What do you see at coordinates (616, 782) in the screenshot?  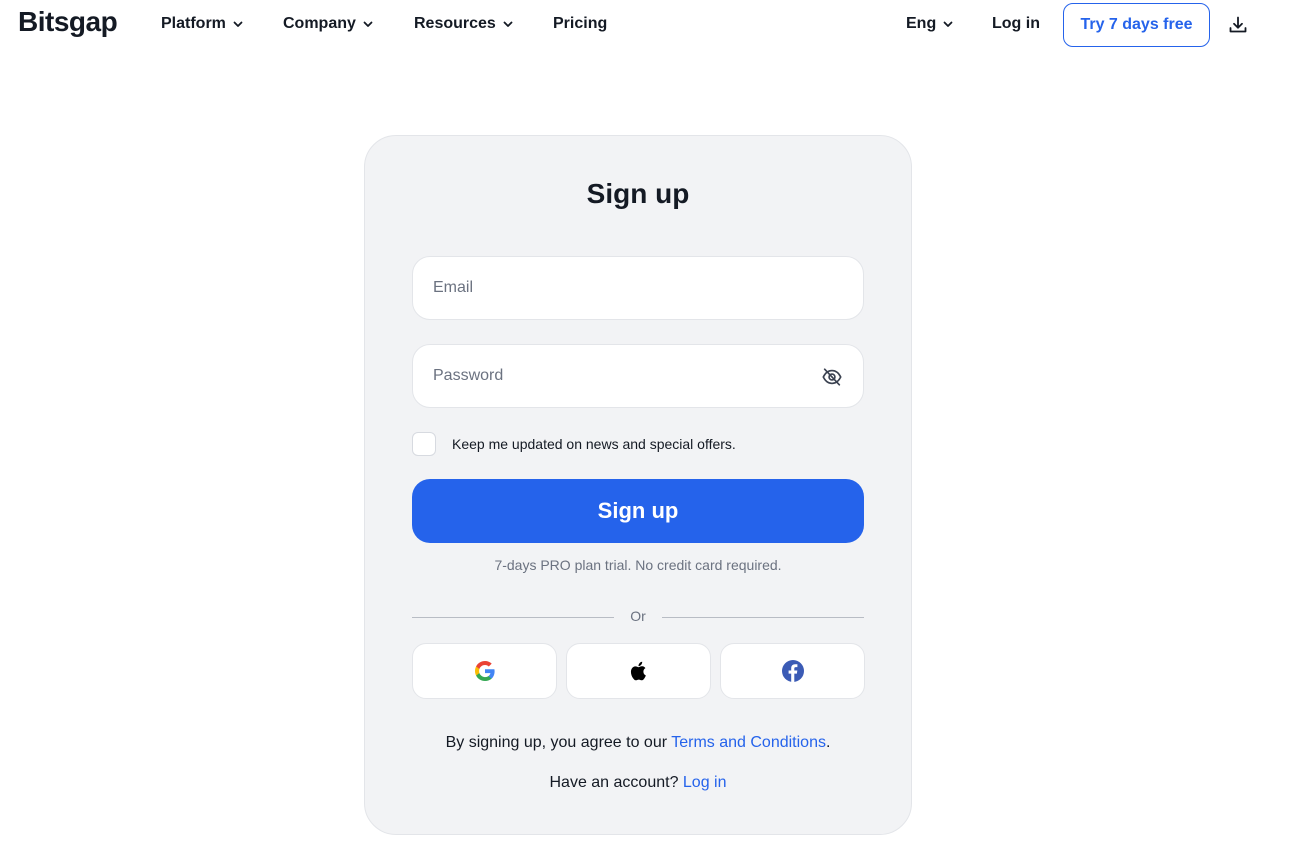 I see `account-prefix: Have an account?` at bounding box center [616, 782].